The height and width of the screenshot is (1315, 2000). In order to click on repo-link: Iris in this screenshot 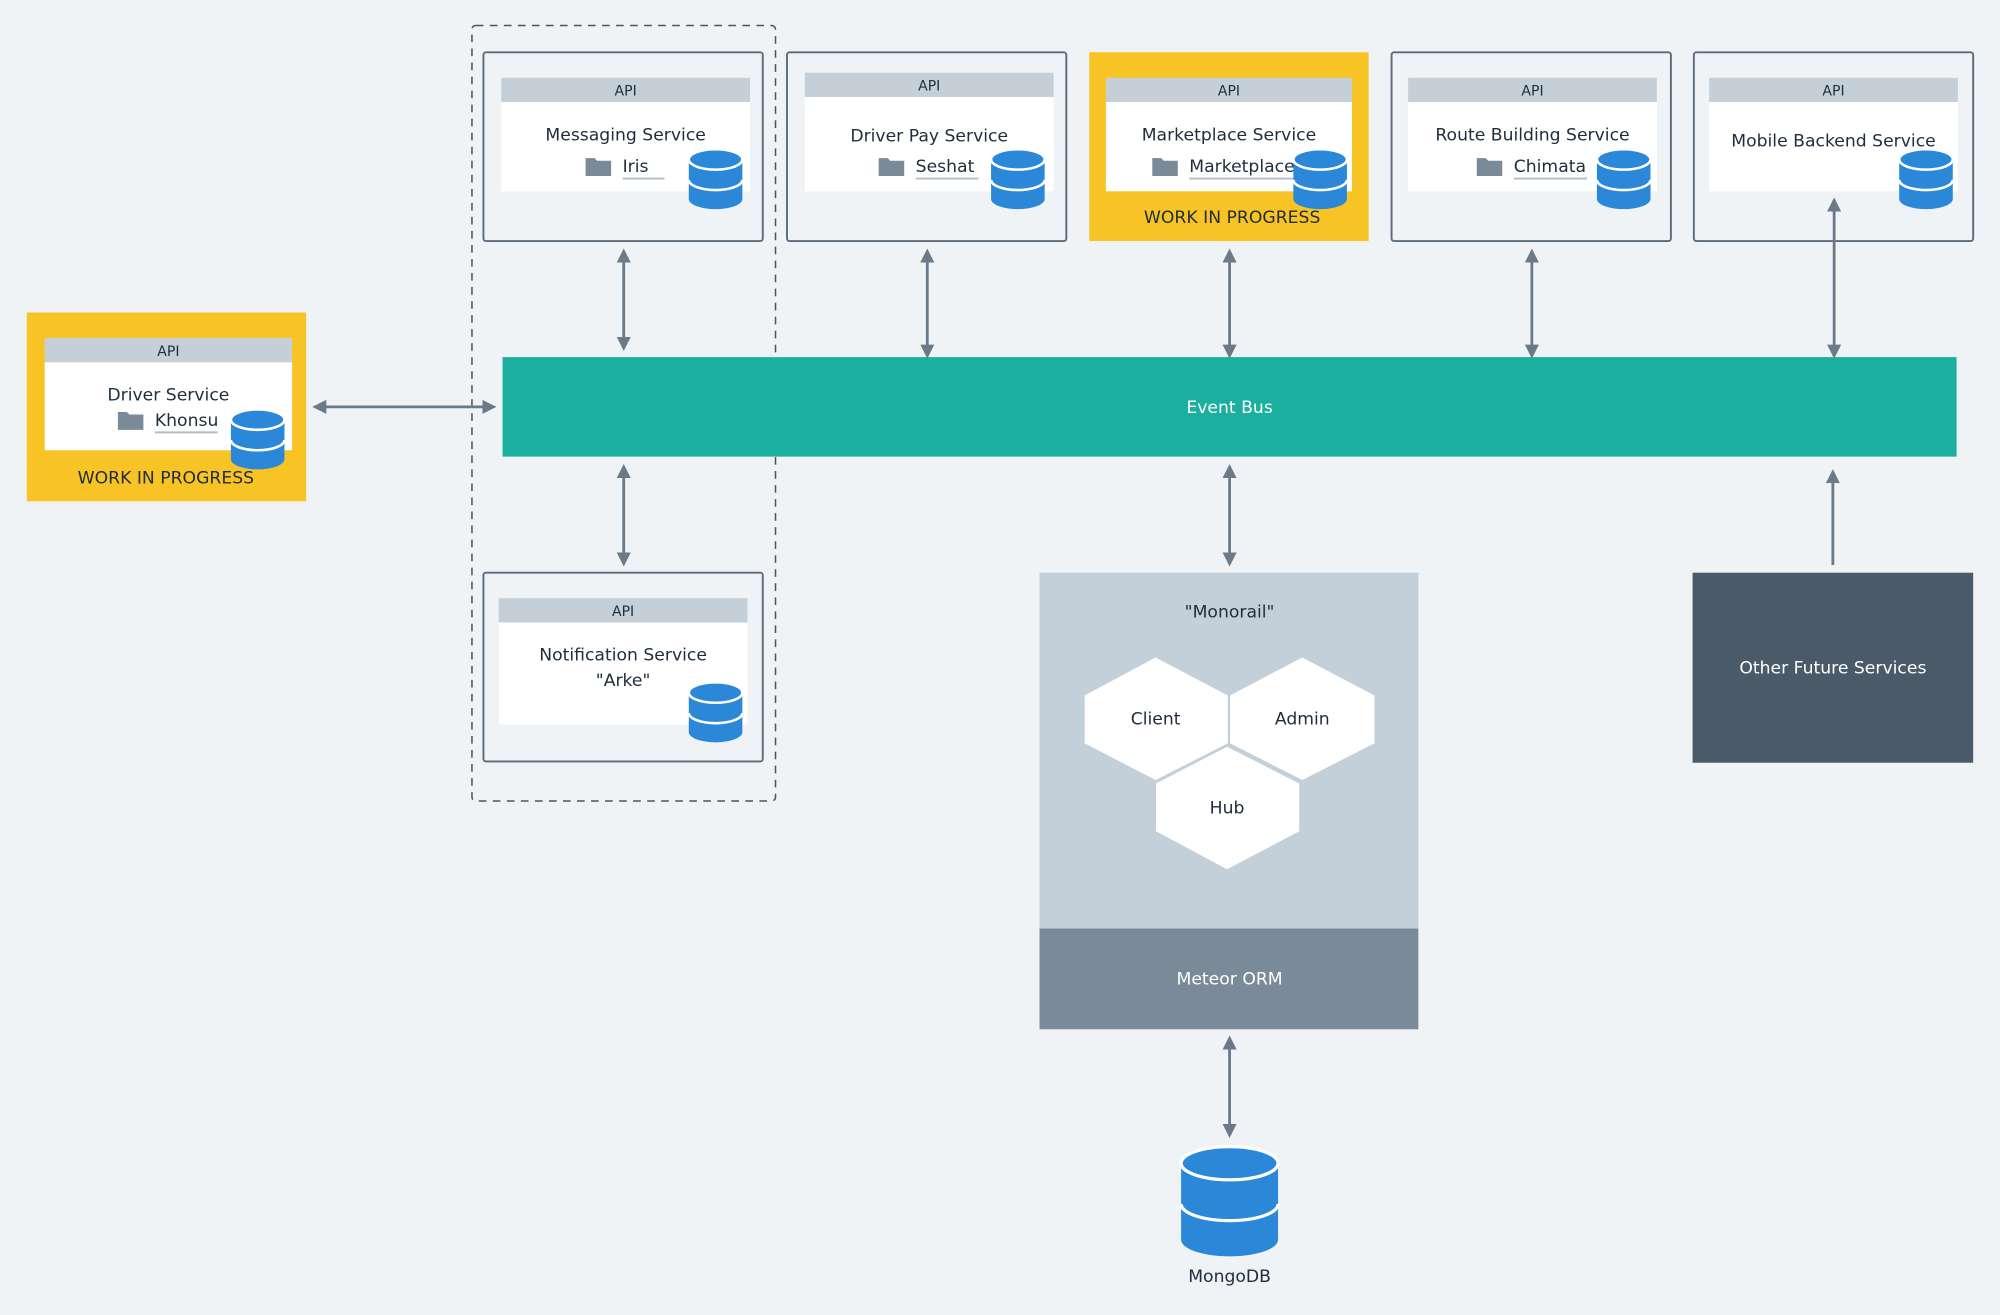, I will do `click(636, 167)`.